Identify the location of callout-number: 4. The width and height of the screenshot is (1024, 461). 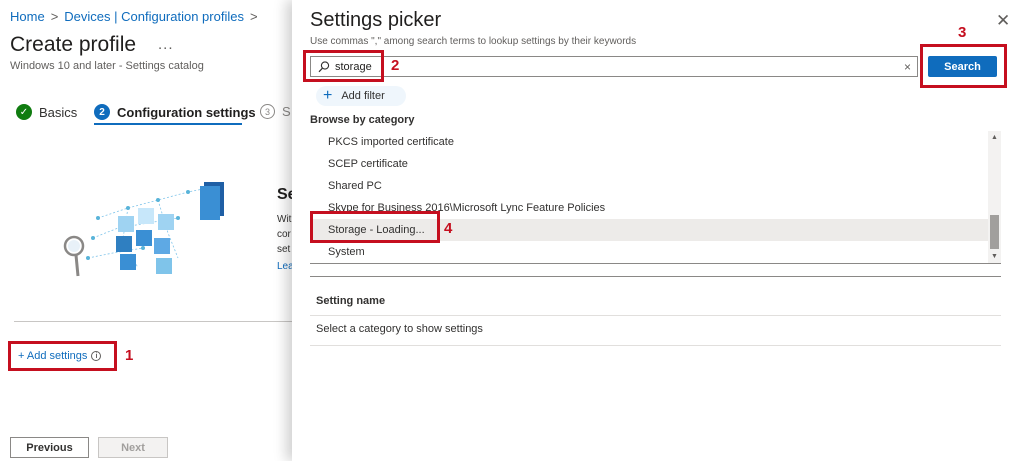
(448, 228).